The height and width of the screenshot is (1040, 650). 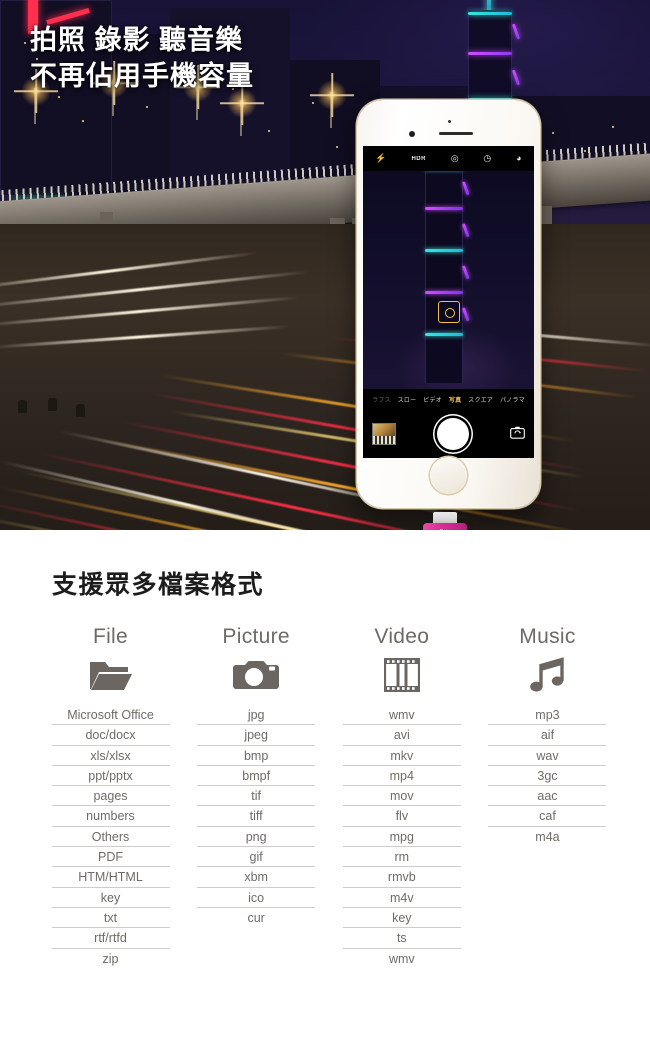 What do you see at coordinates (110, 636) in the screenshot?
I see `column-title-file: File` at bounding box center [110, 636].